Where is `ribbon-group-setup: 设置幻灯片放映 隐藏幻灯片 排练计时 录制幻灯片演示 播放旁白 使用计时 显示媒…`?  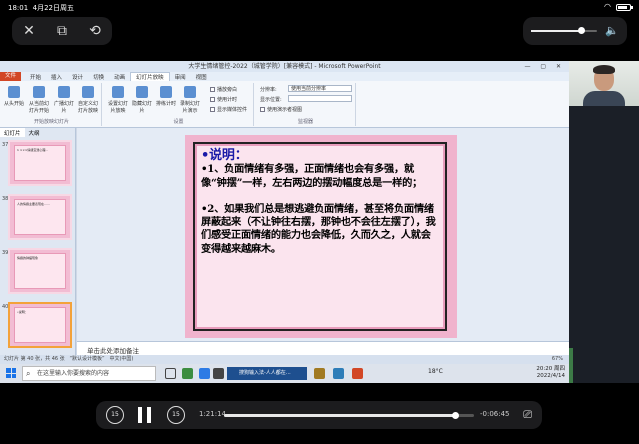 ribbon-group-setup: 设置幻灯片放映 隐藏幻灯片 排练计时 录制幻灯片演示 播放旁白 使用计时 显示媒… is located at coordinates (179, 104).